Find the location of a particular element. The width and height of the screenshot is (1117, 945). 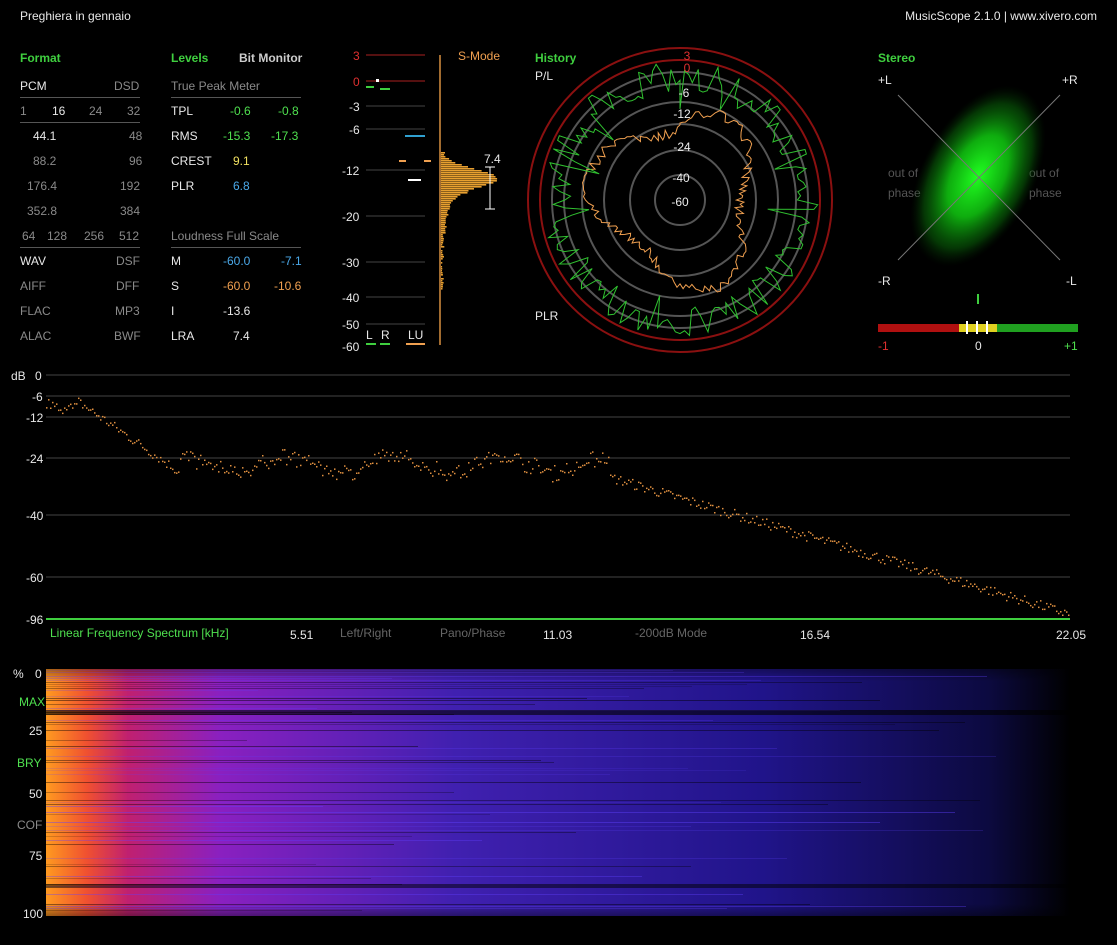

marker-bry: BRY is located at coordinates (29, 763).